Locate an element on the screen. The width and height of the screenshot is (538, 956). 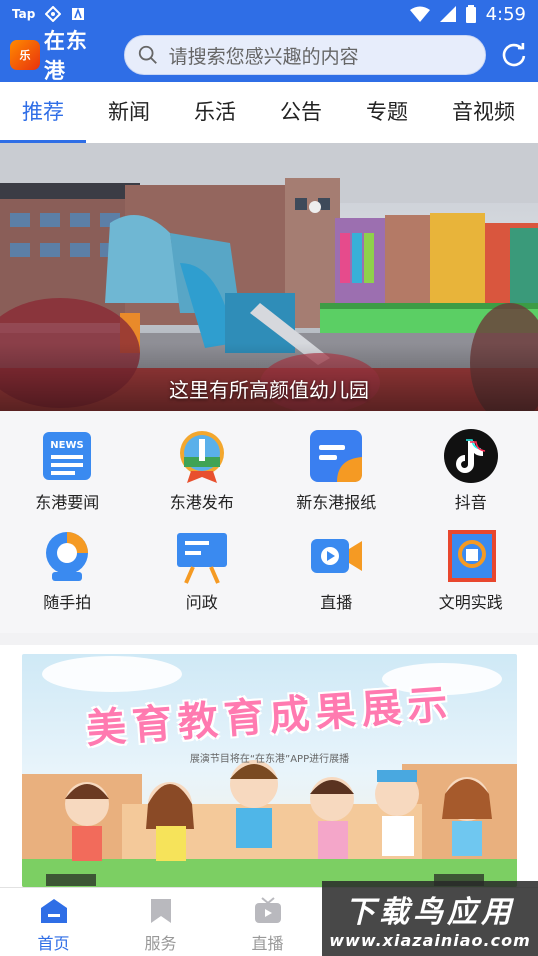
tab-lifestyle: 乐活 is located at coordinates (215, 112).